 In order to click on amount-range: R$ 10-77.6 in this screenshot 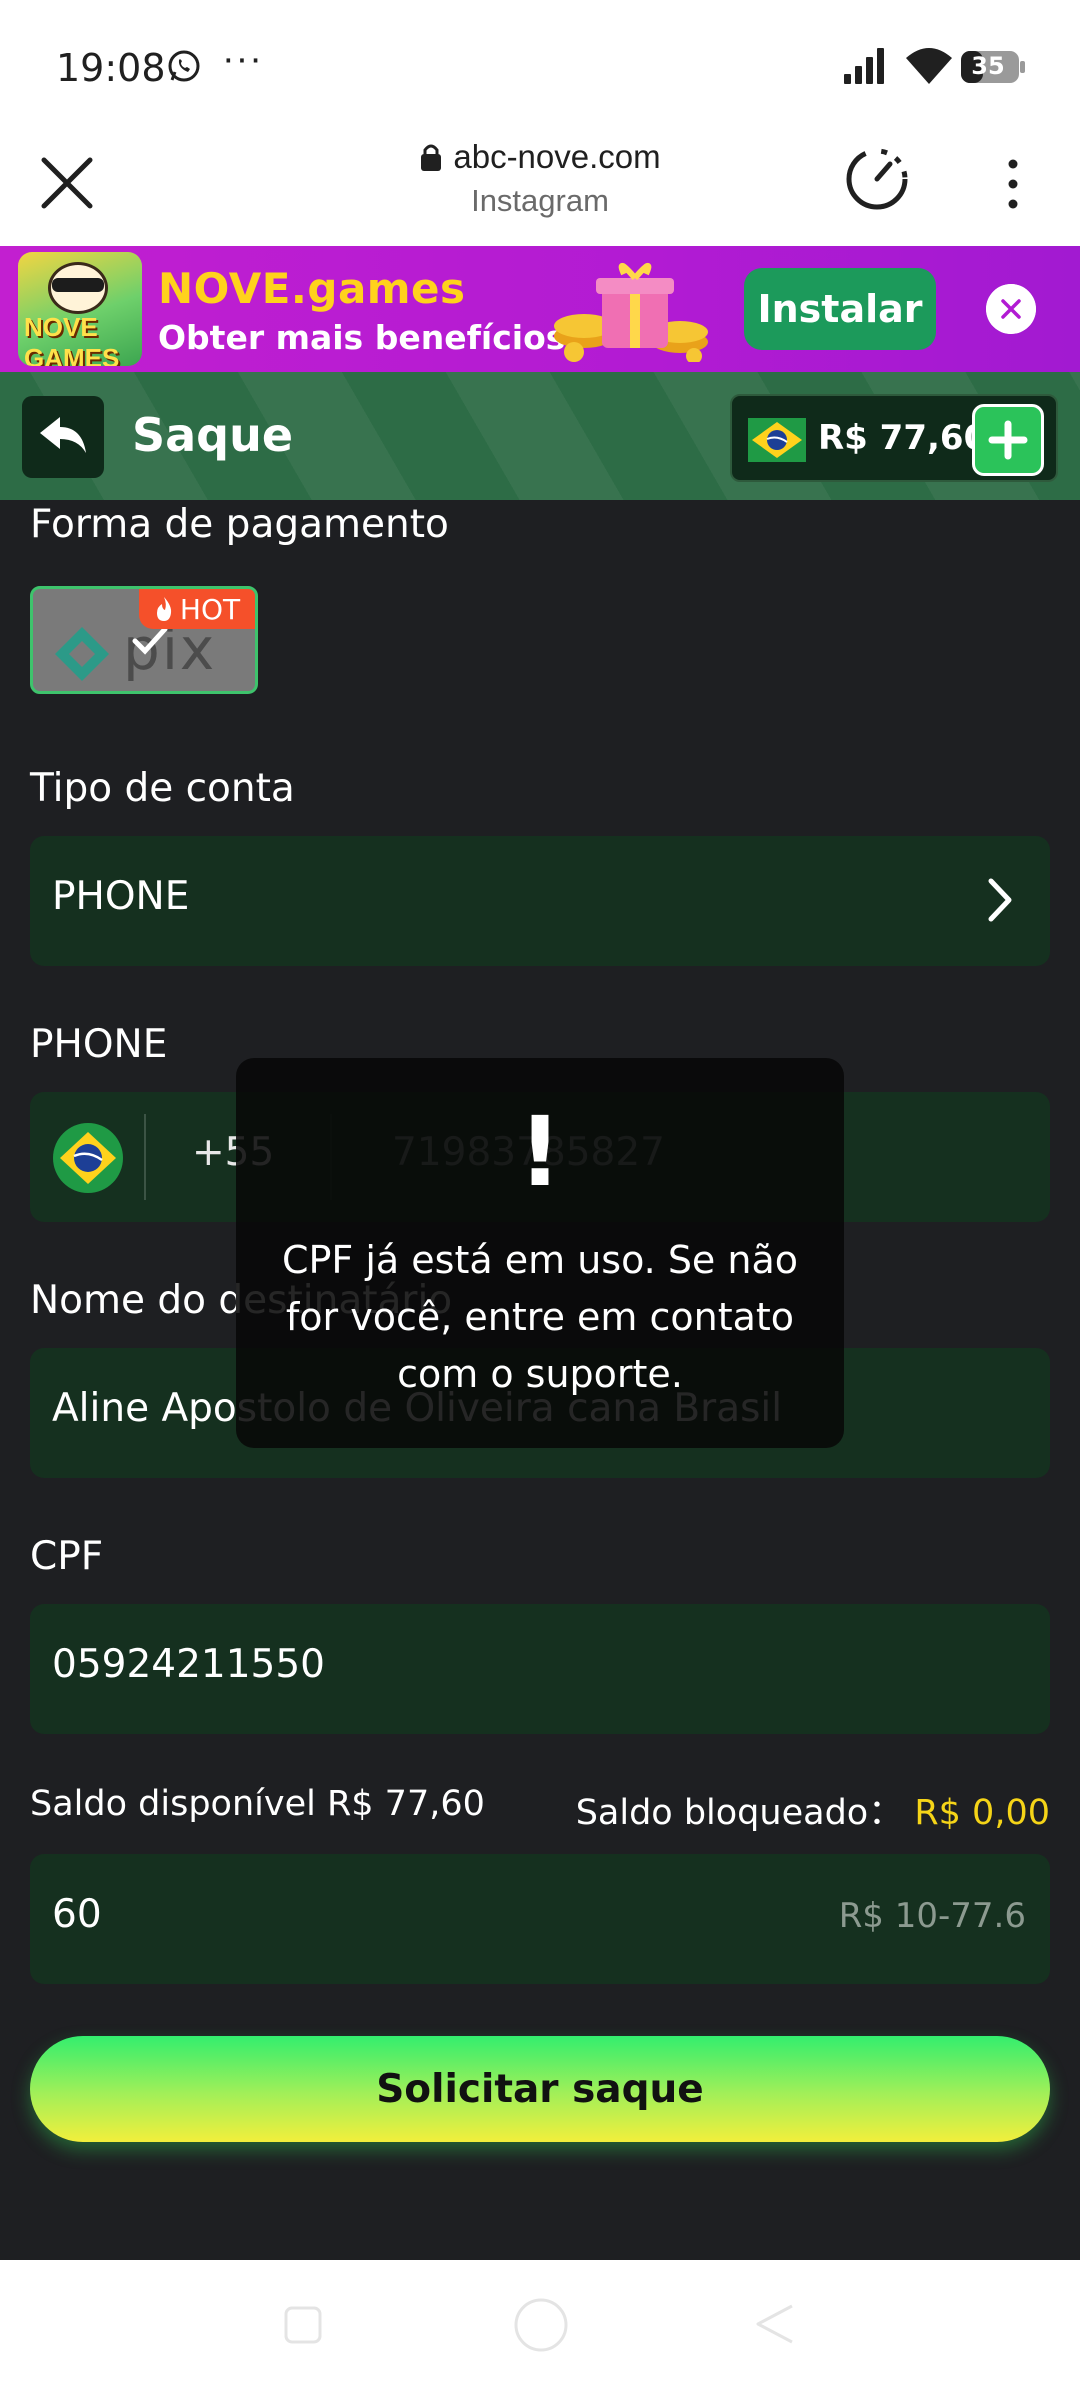, I will do `click(932, 1916)`.